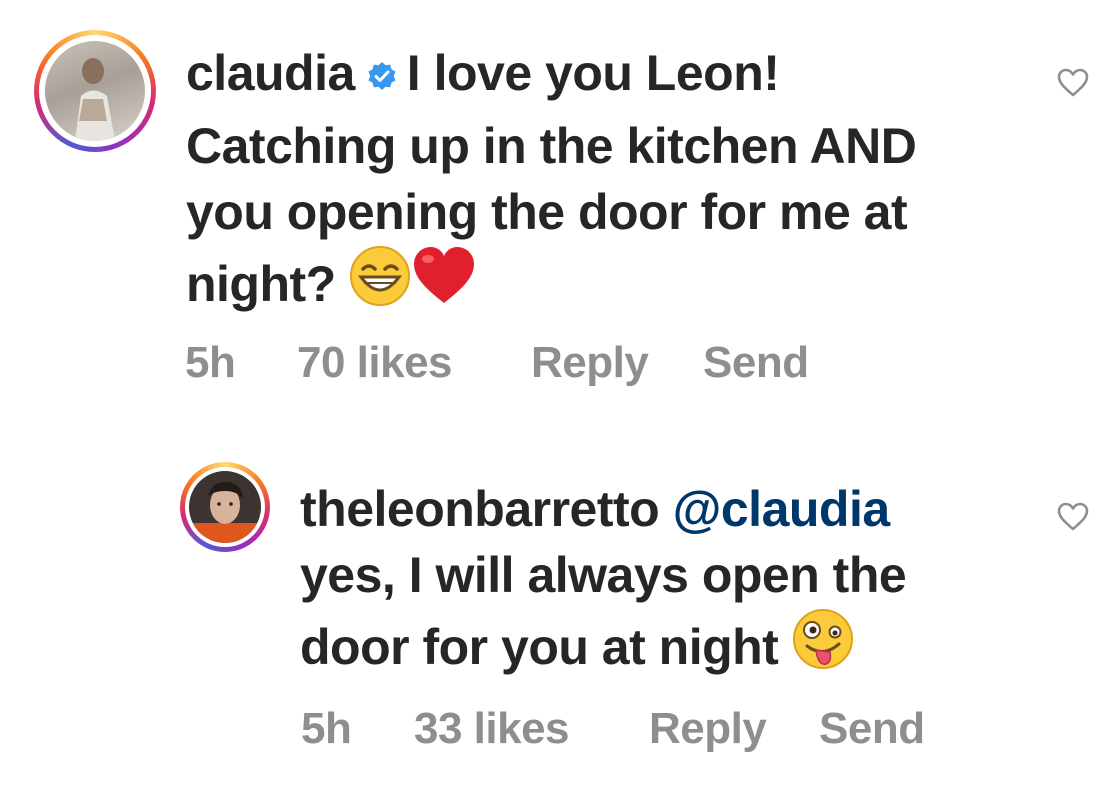 The width and height of the screenshot is (1120, 801). What do you see at coordinates (261, 284) in the screenshot?
I see `comment-line: night?` at bounding box center [261, 284].